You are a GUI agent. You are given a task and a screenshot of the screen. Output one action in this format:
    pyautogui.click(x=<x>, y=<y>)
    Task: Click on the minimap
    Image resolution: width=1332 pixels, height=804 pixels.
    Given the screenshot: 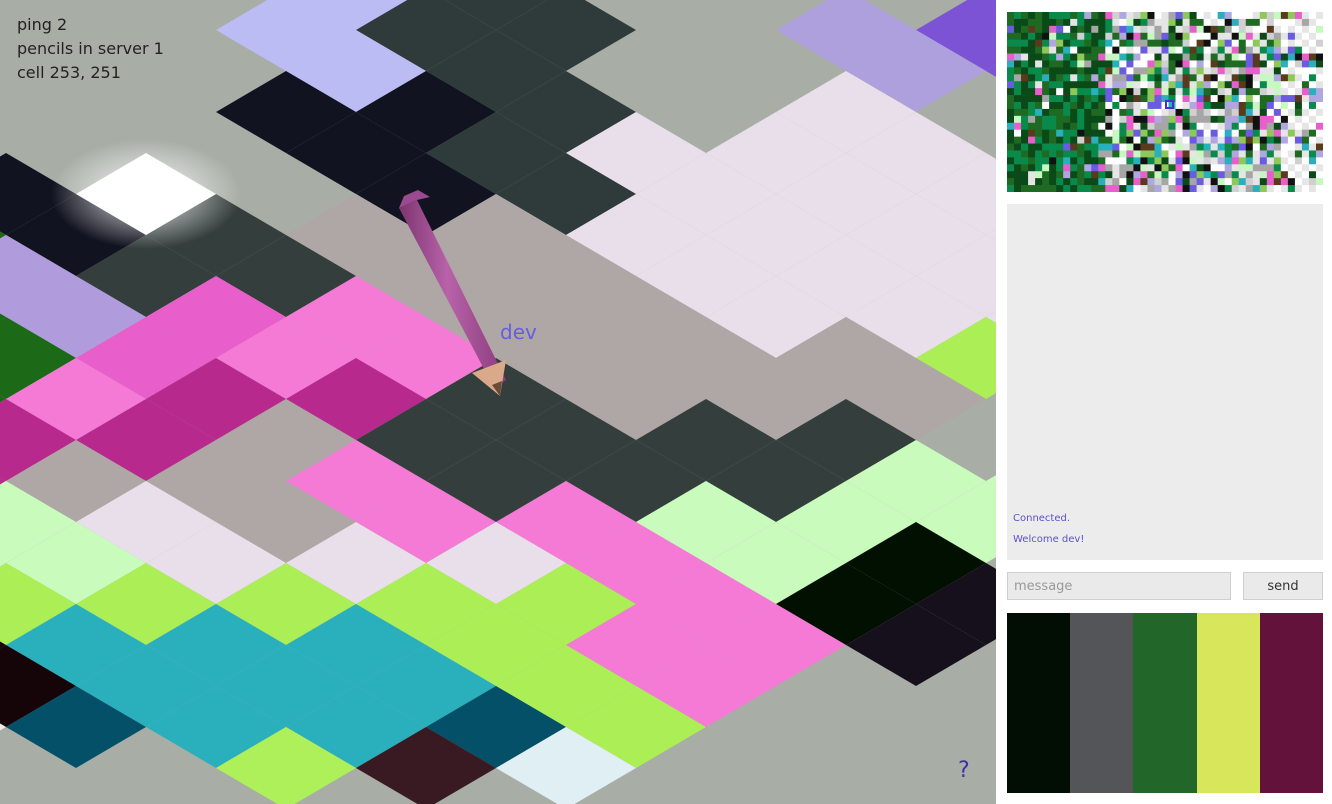 What is the action you would take?
    pyautogui.click(x=1165, y=102)
    